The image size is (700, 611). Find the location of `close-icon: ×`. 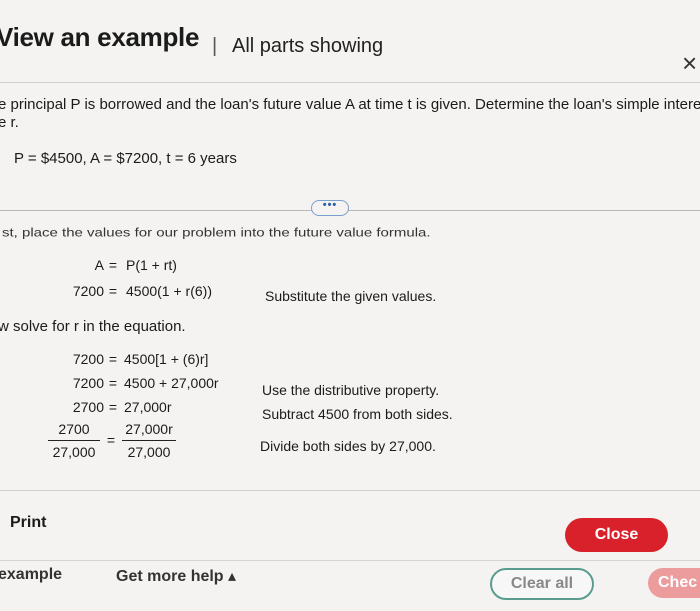

close-icon: × is located at coordinates (689, 63).